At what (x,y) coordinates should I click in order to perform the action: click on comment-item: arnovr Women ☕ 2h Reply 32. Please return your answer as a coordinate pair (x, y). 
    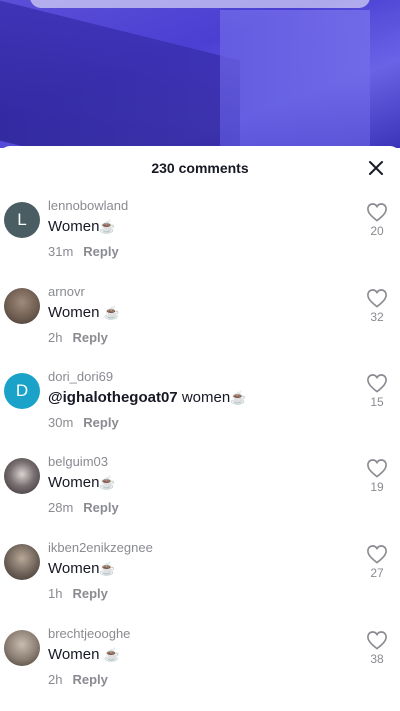
    Looking at the image, I should click on (200, 324).